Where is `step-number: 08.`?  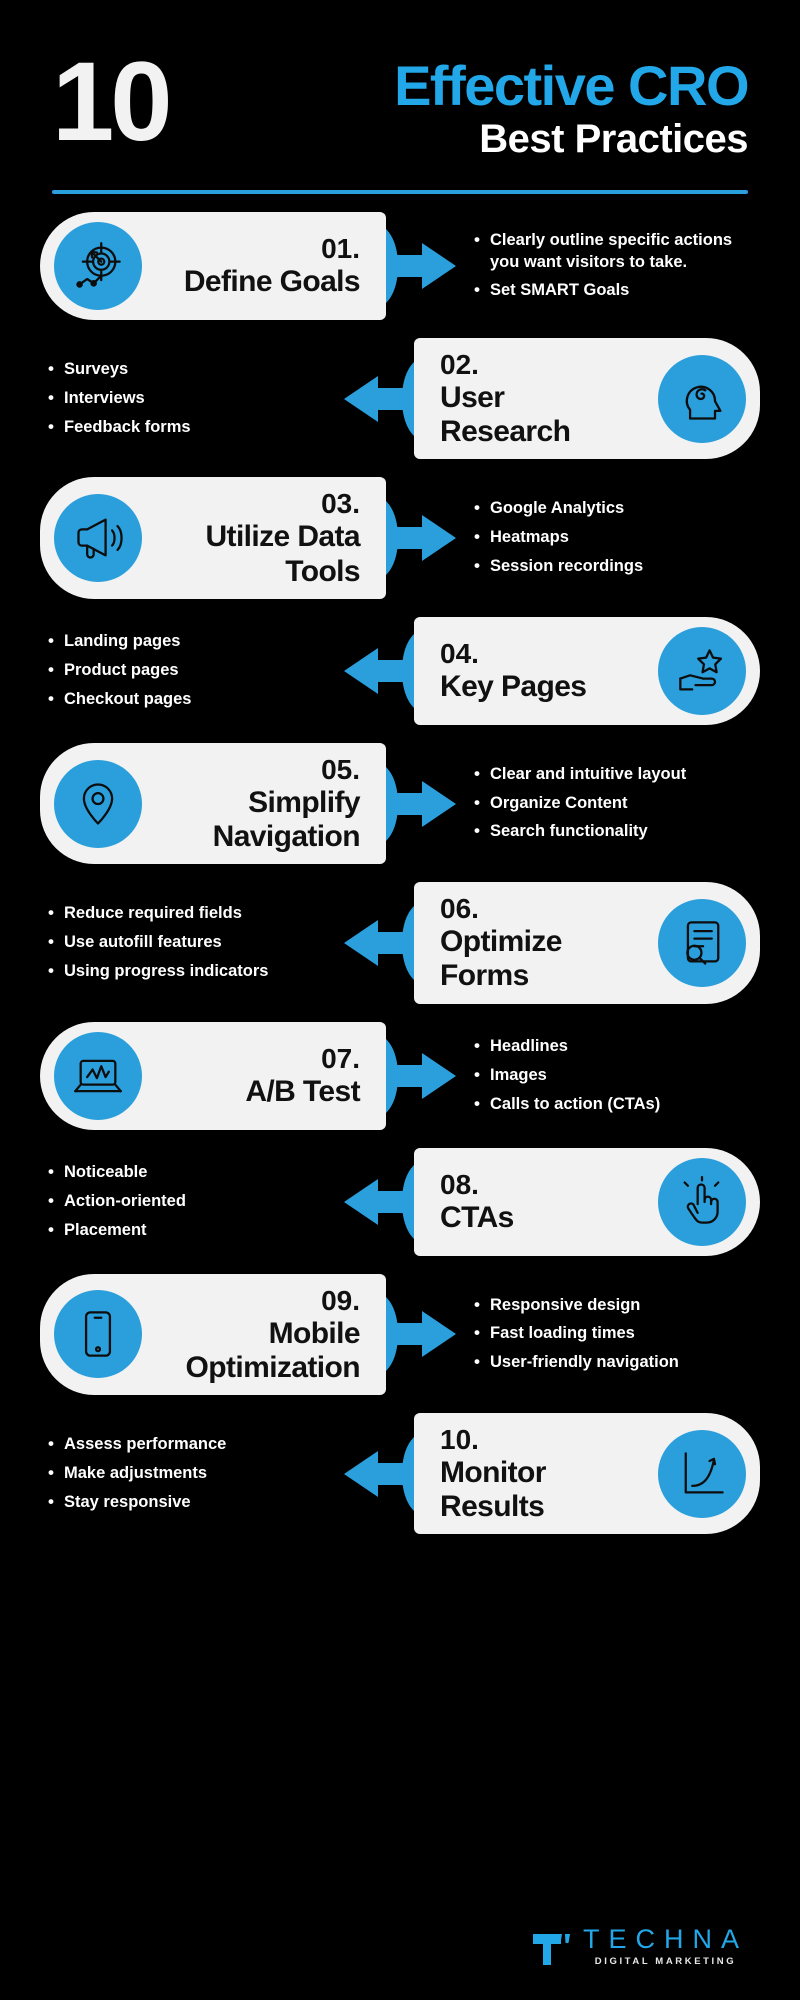
step-number: 08. is located at coordinates (459, 1185).